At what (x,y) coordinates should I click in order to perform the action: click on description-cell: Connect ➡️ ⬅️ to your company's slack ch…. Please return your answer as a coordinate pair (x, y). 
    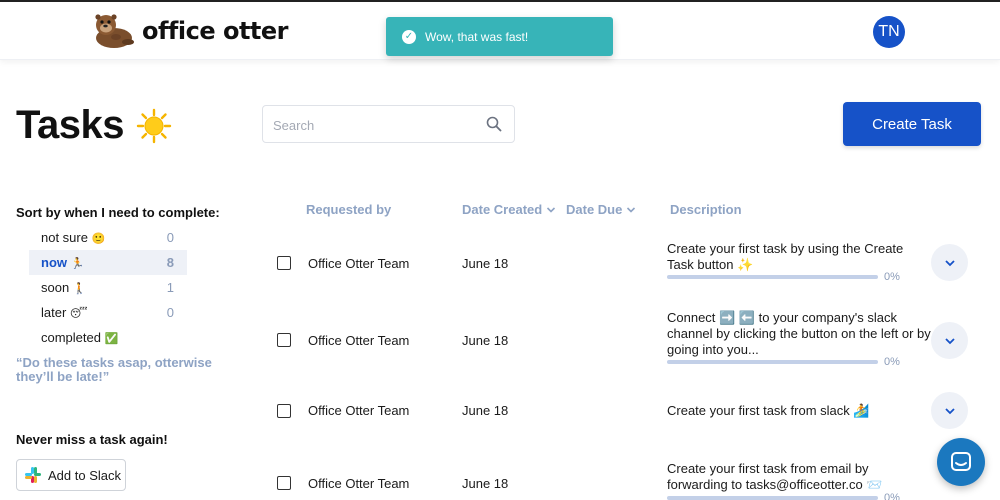
    Looking at the image, I should click on (799, 333).